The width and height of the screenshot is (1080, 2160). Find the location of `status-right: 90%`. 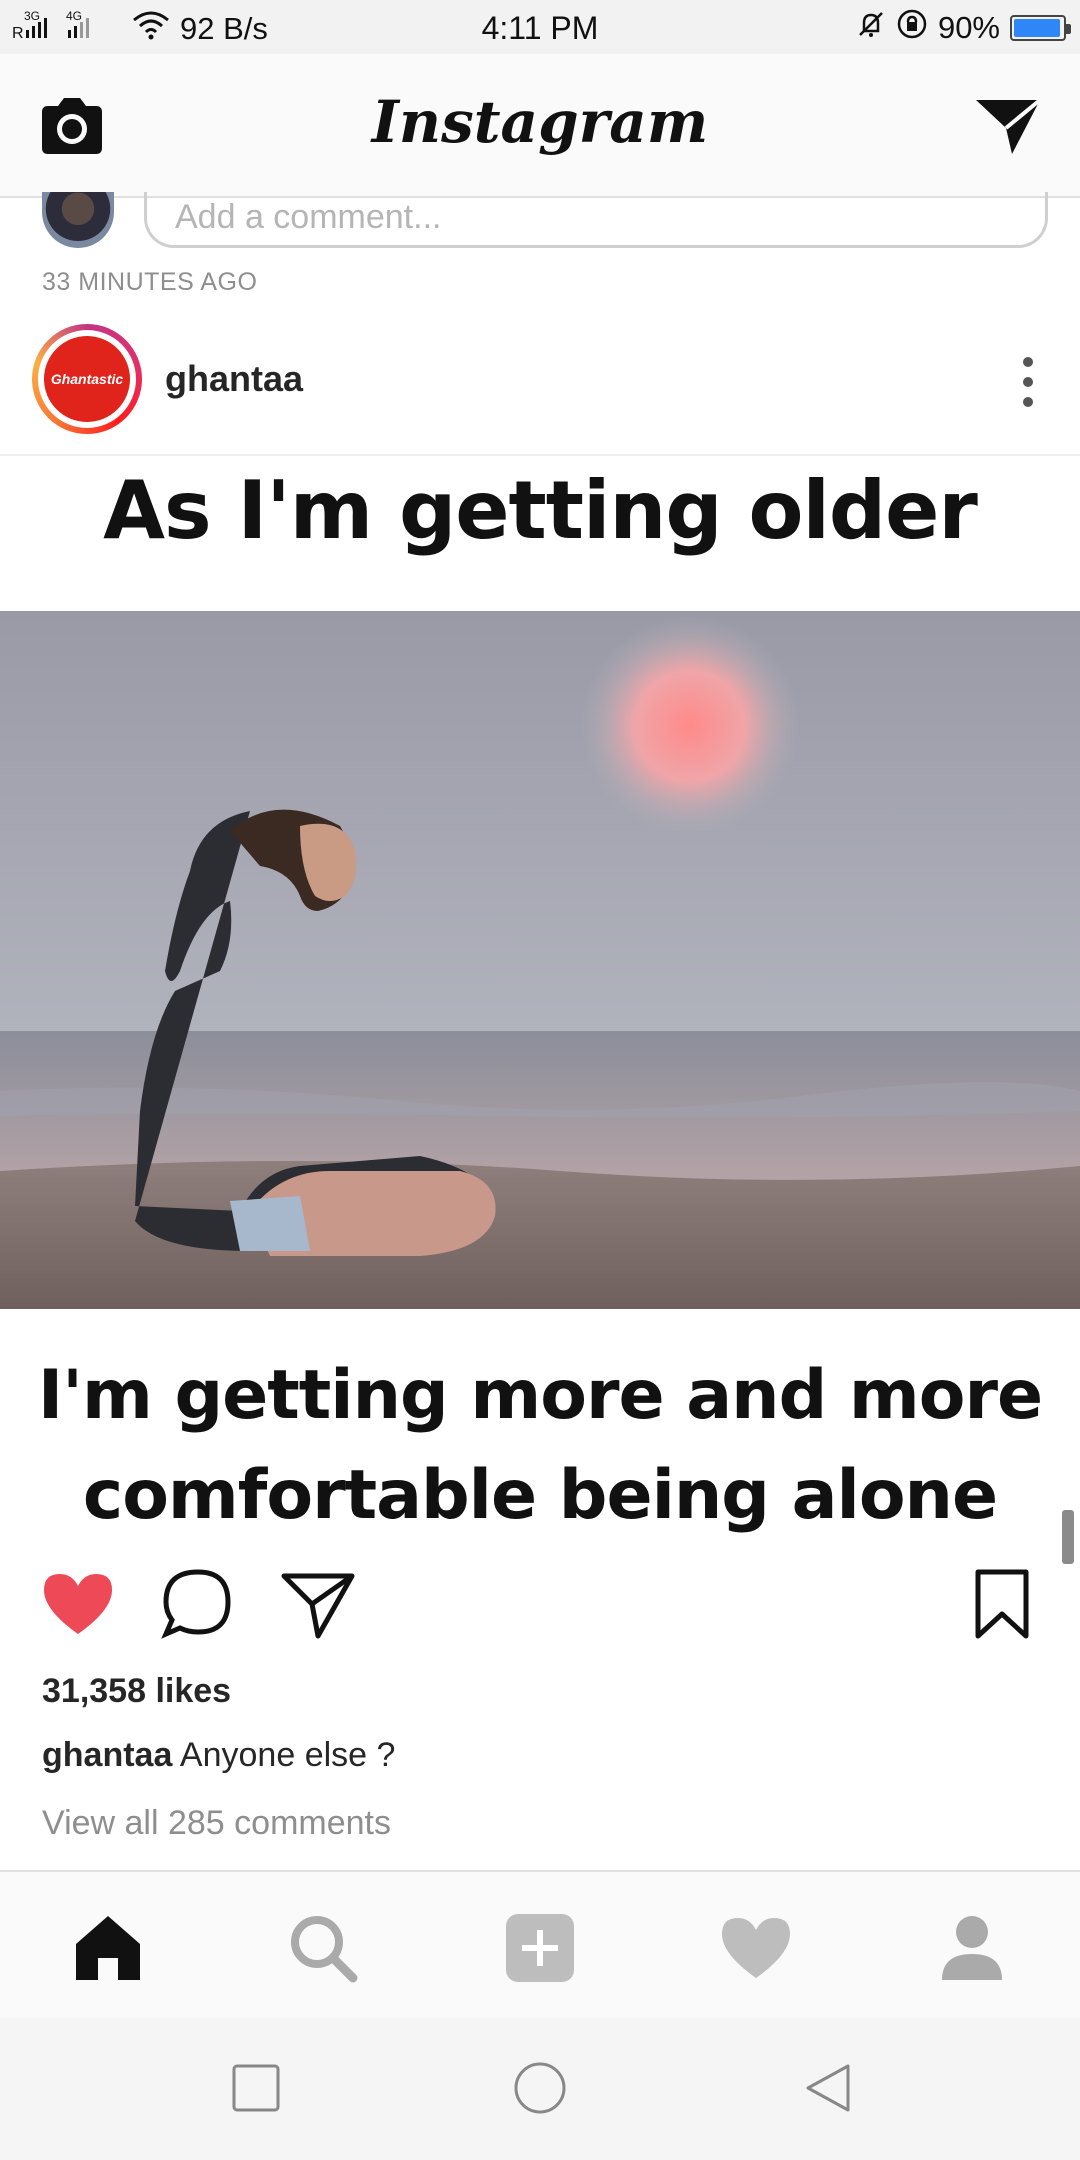

status-right: 90% is located at coordinates (963, 28).